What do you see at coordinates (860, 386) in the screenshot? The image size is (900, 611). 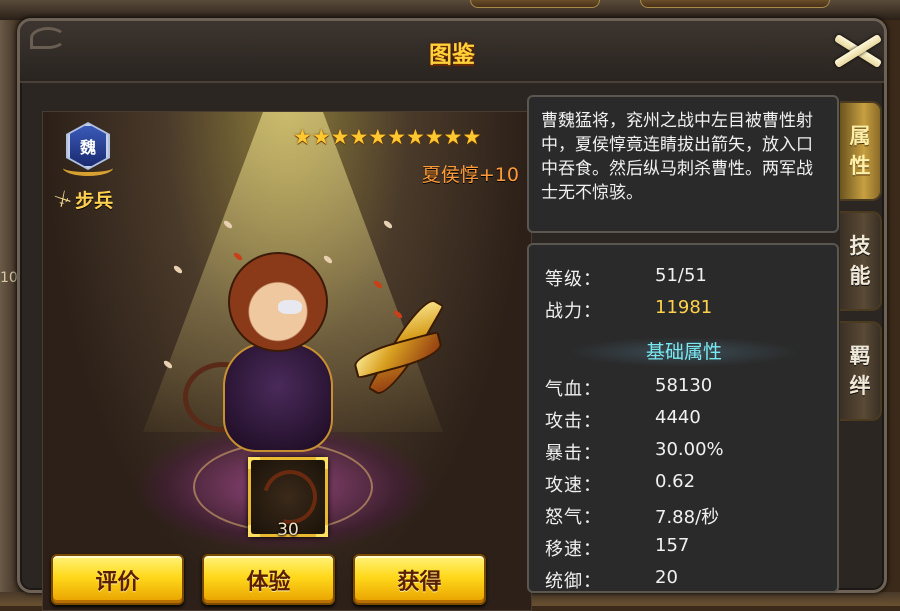 I see `tab-label: 绊` at bounding box center [860, 386].